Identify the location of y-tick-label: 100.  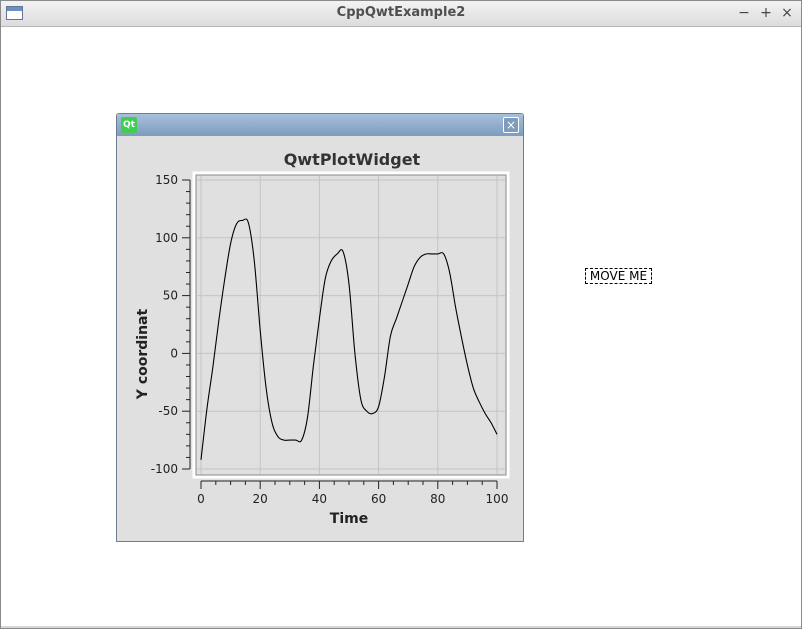
(166, 238).